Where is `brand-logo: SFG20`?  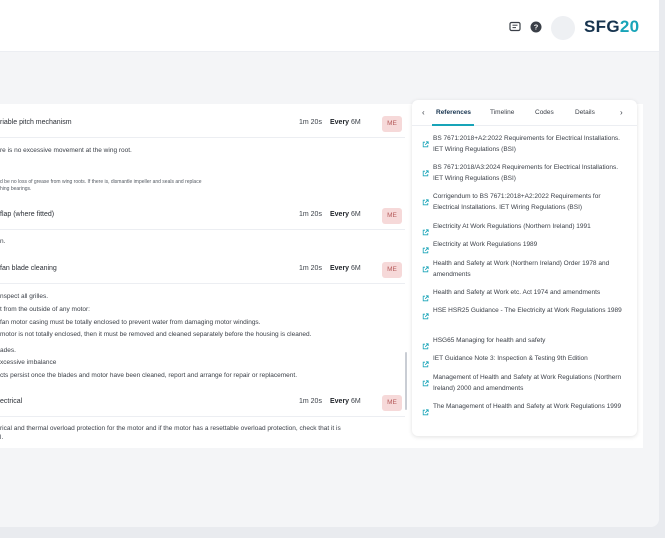
brand-logo: SFG20 is located at coordinates (611, 27).